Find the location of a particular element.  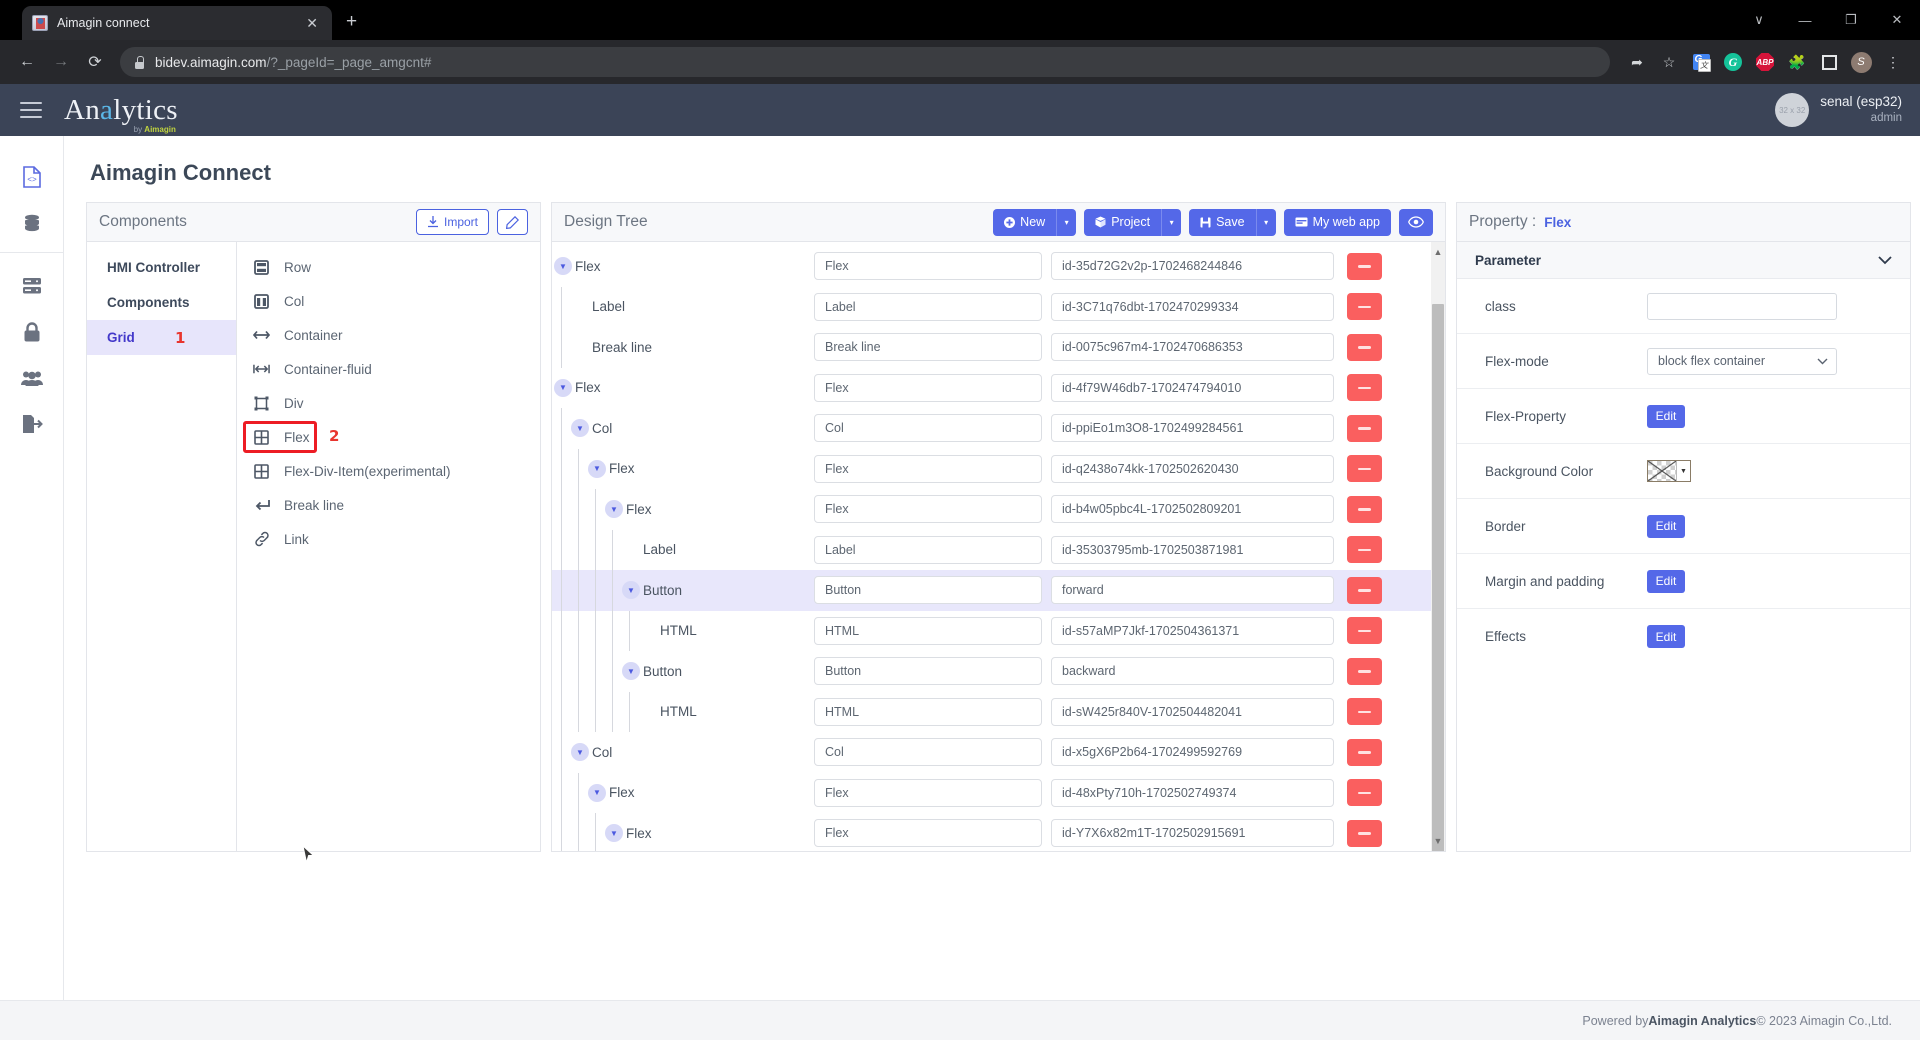

preview-eye-button is located at coordinates (1416, 222).